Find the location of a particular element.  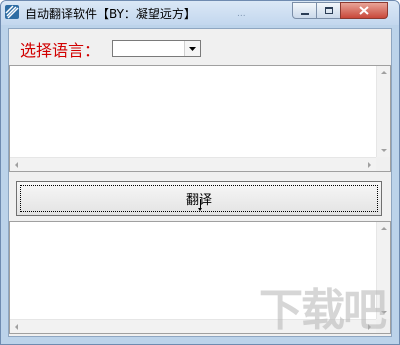

mouse-cursor-icon is located at coordinates (200, 205).